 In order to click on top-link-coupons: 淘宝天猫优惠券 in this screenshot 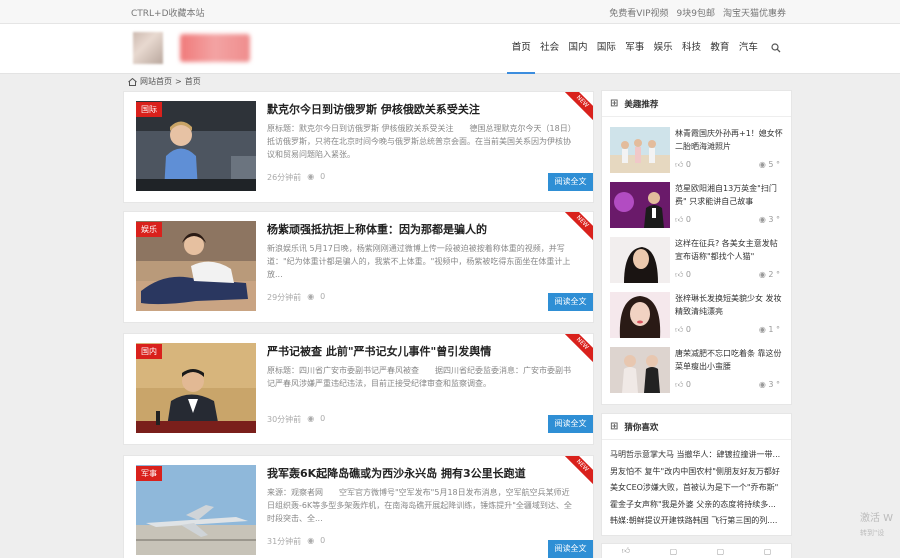, I will do `click(754, 12)`.